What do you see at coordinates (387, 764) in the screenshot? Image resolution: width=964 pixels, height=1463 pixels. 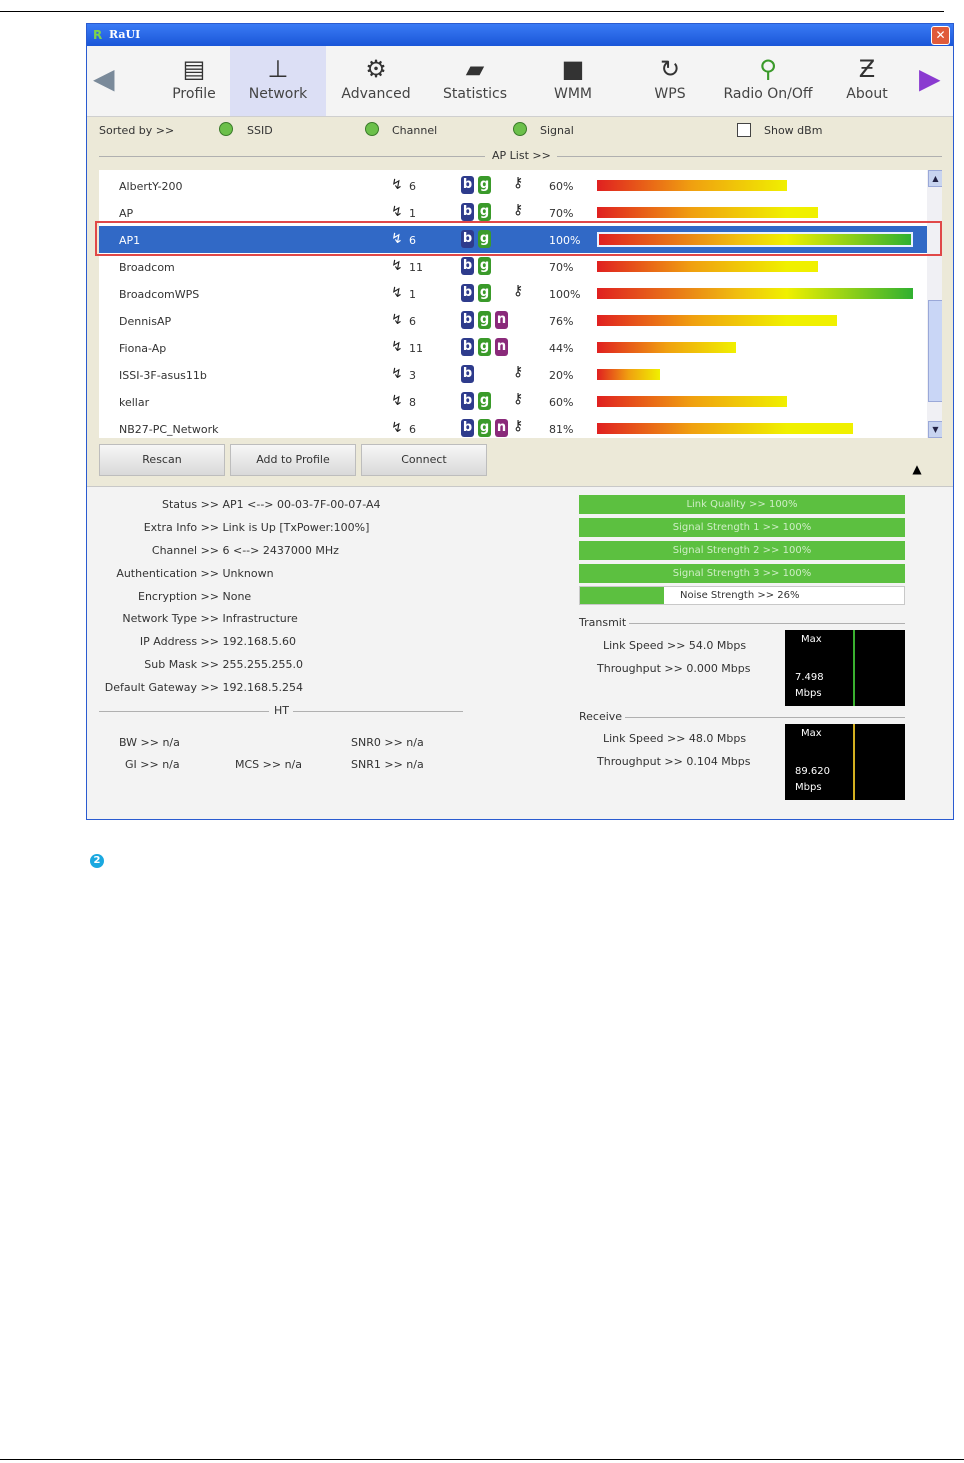 I see `snr1-value: SNR1 >> n/a` at bounding box center [387, 764].